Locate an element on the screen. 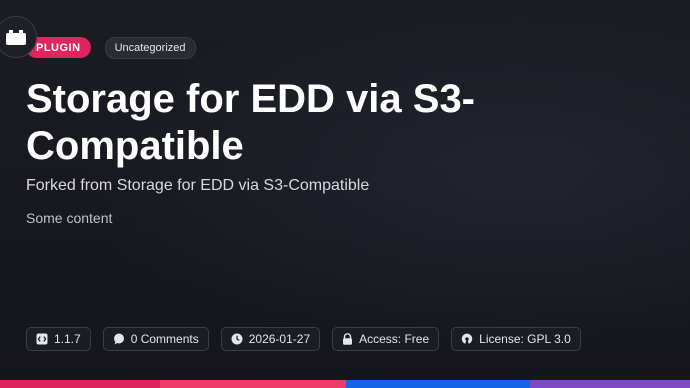 Image resolution: width=690 pixels, height=388 pixels. license-badge: License: GPL 3.0 is located at coordinates (516, 339).